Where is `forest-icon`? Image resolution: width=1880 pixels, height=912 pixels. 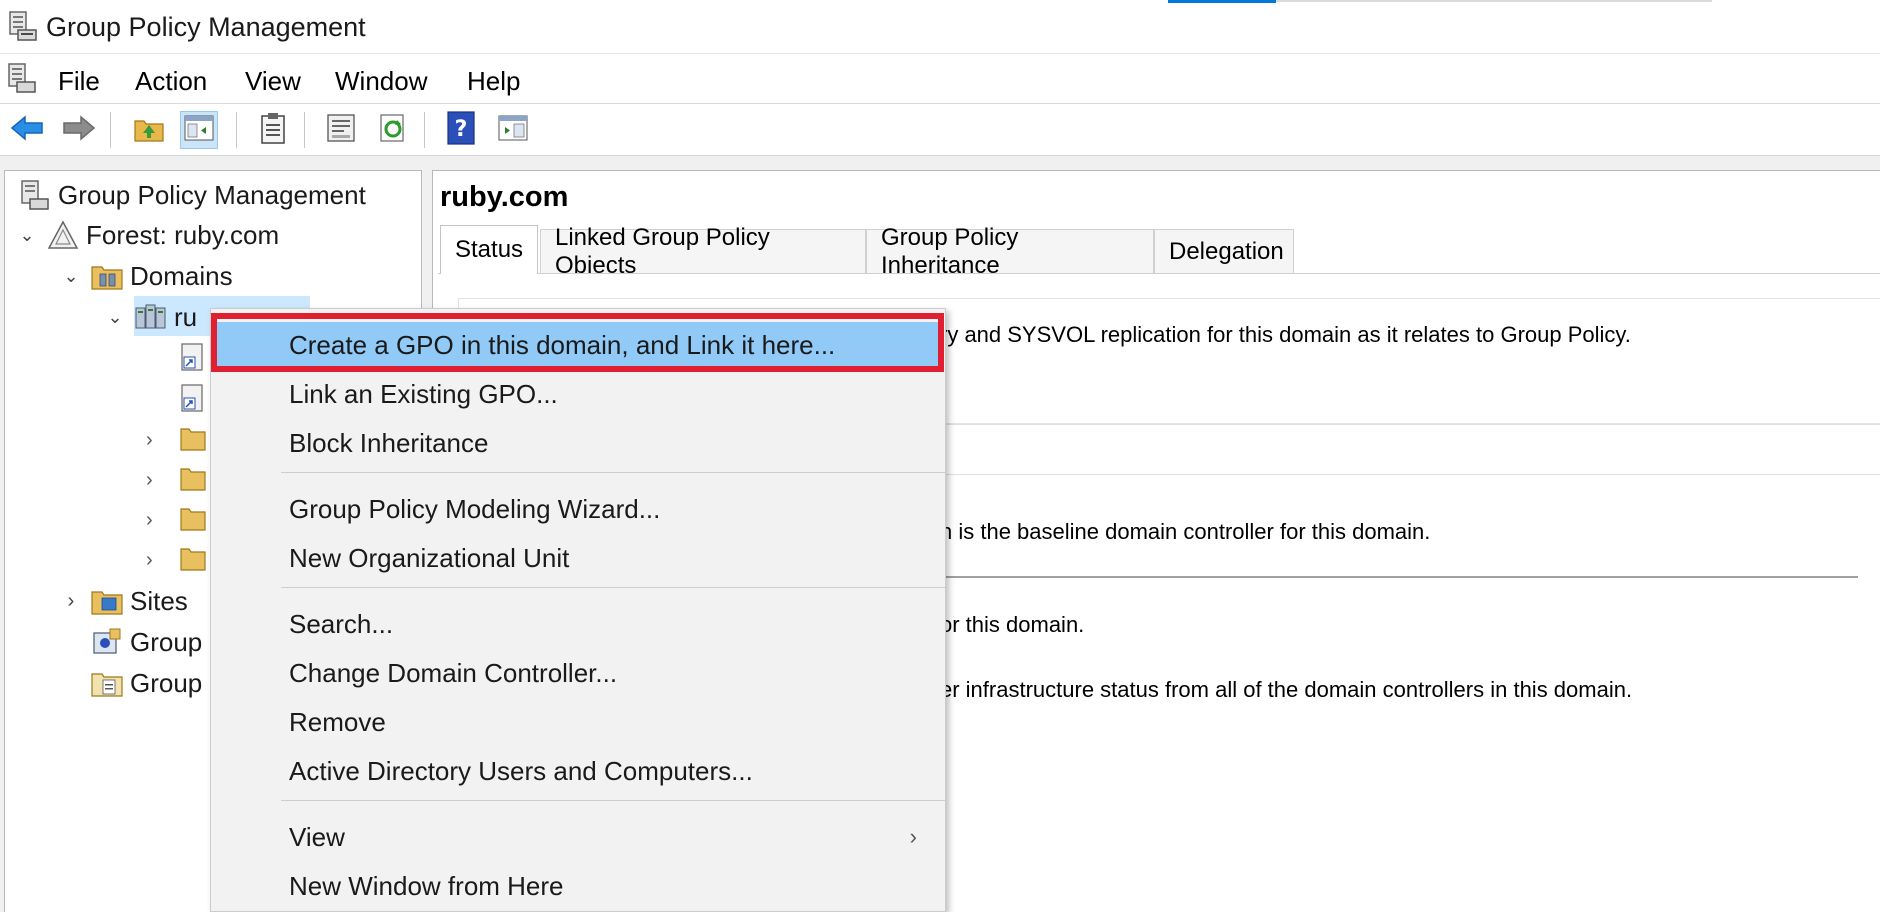
forest-icon is located at coordinates (63, 235).